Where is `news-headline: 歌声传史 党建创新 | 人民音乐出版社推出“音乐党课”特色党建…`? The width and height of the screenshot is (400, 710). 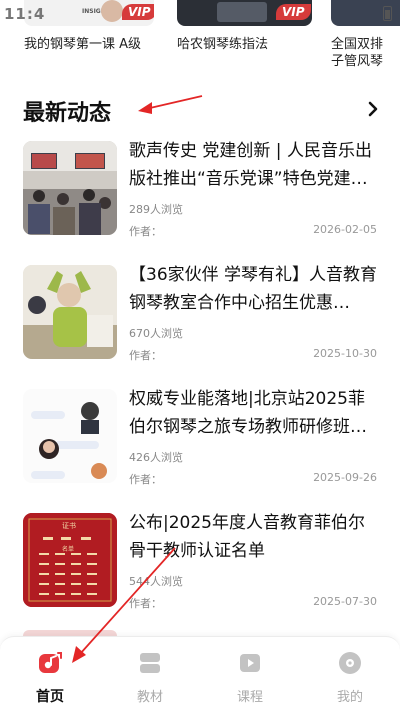 news-headline: 歌声传史 党建创新 | 人民音乐出版社推出“音乐党课”特色党建… is located at coordinates (254, 165).